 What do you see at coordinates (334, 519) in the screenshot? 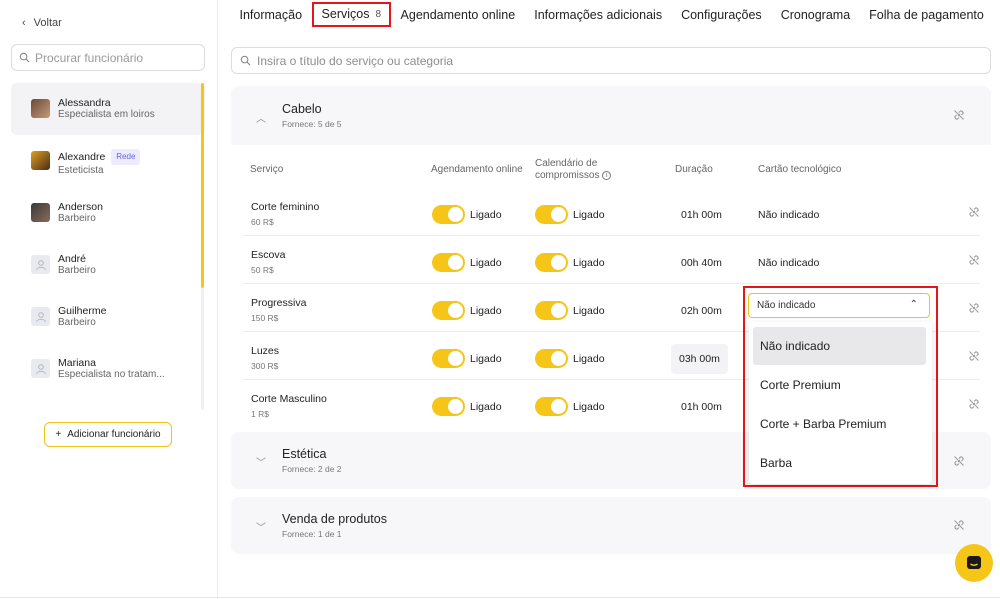
I see `category-title: Venda de produtos` at bounding box center [334, 519].